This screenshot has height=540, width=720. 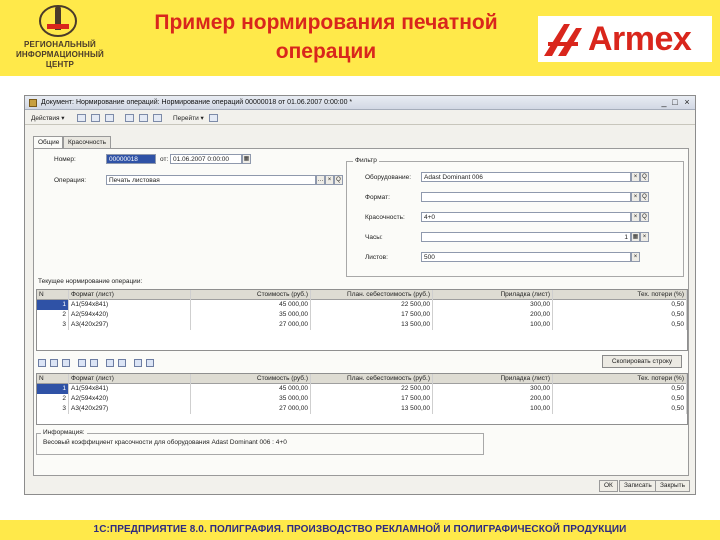 I want to click on calculator-icon: ▦, so click(x=635, y=237).